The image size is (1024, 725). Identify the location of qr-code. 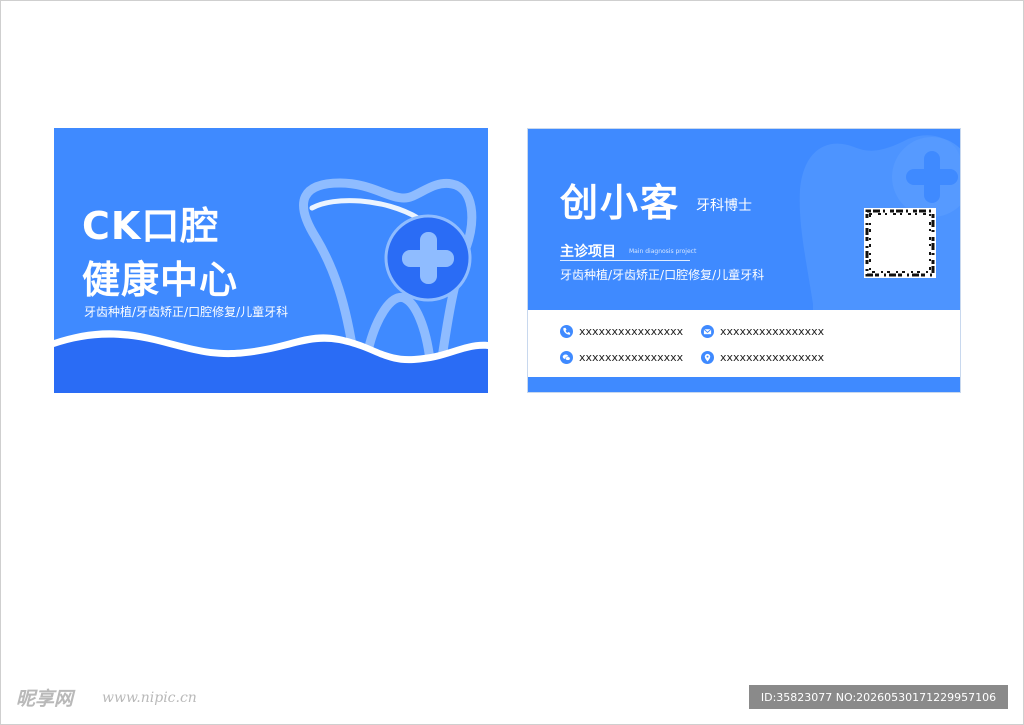
(900, 243).